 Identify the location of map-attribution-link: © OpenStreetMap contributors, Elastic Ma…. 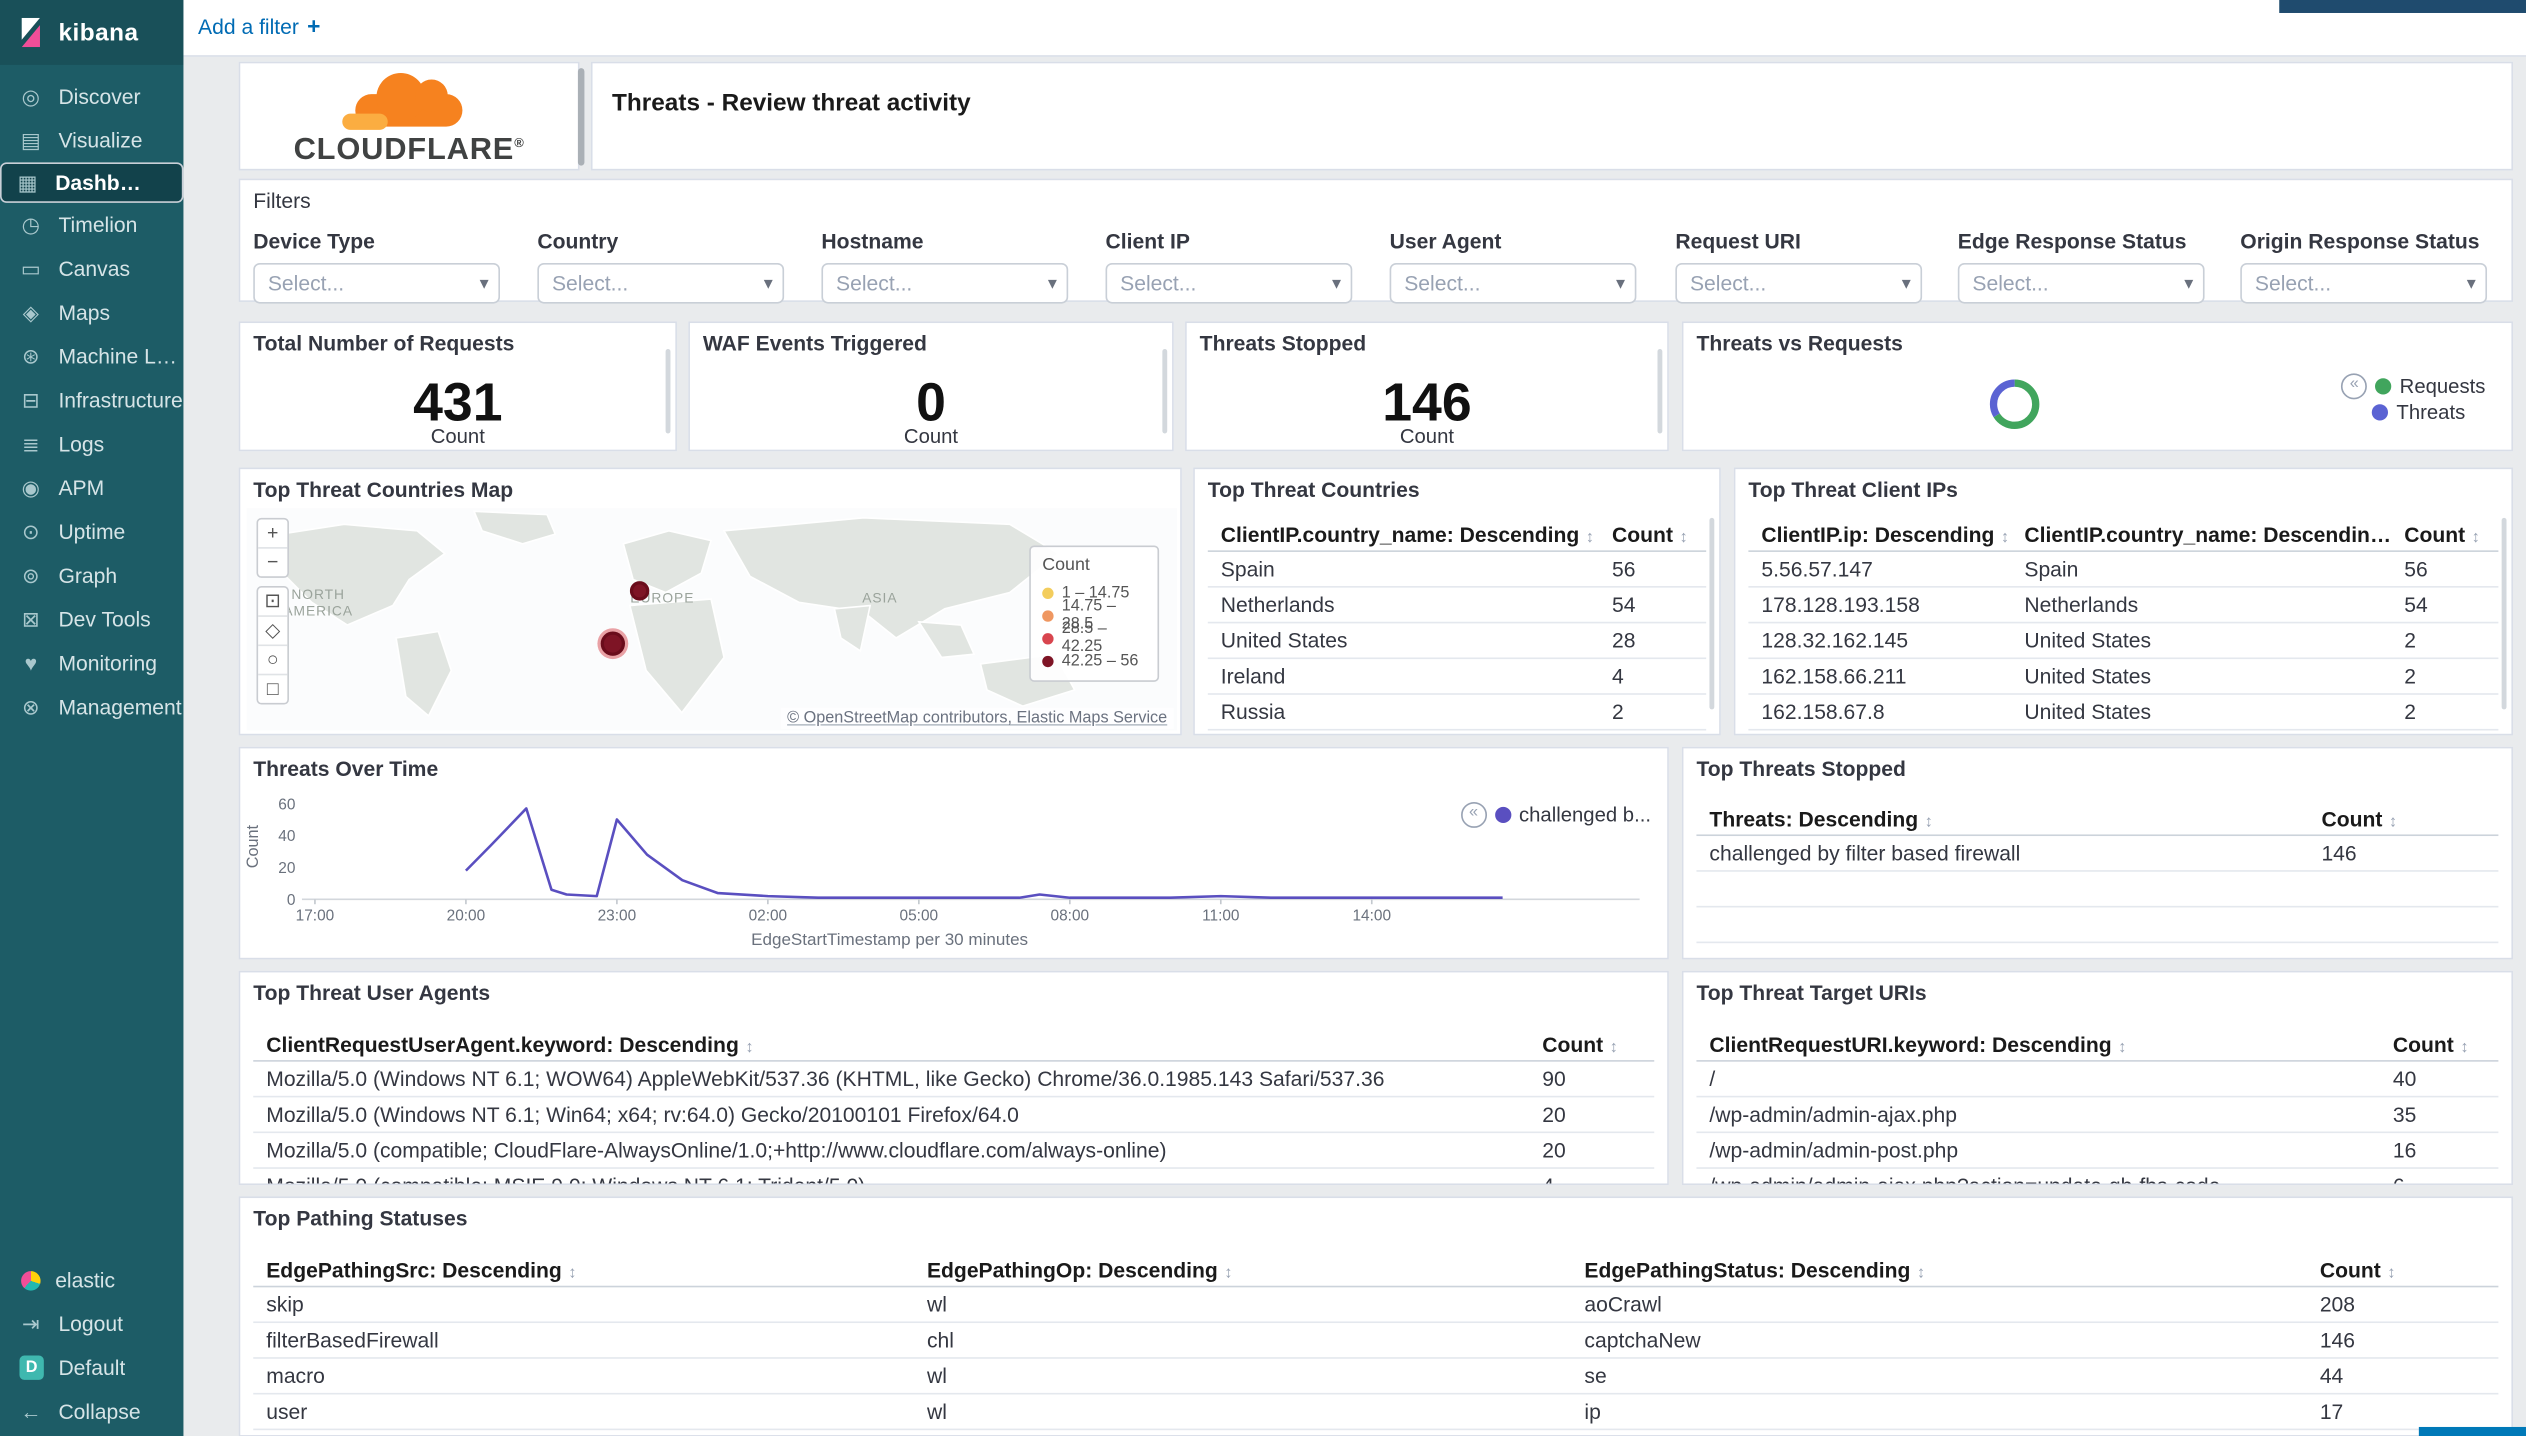
(977, 718).